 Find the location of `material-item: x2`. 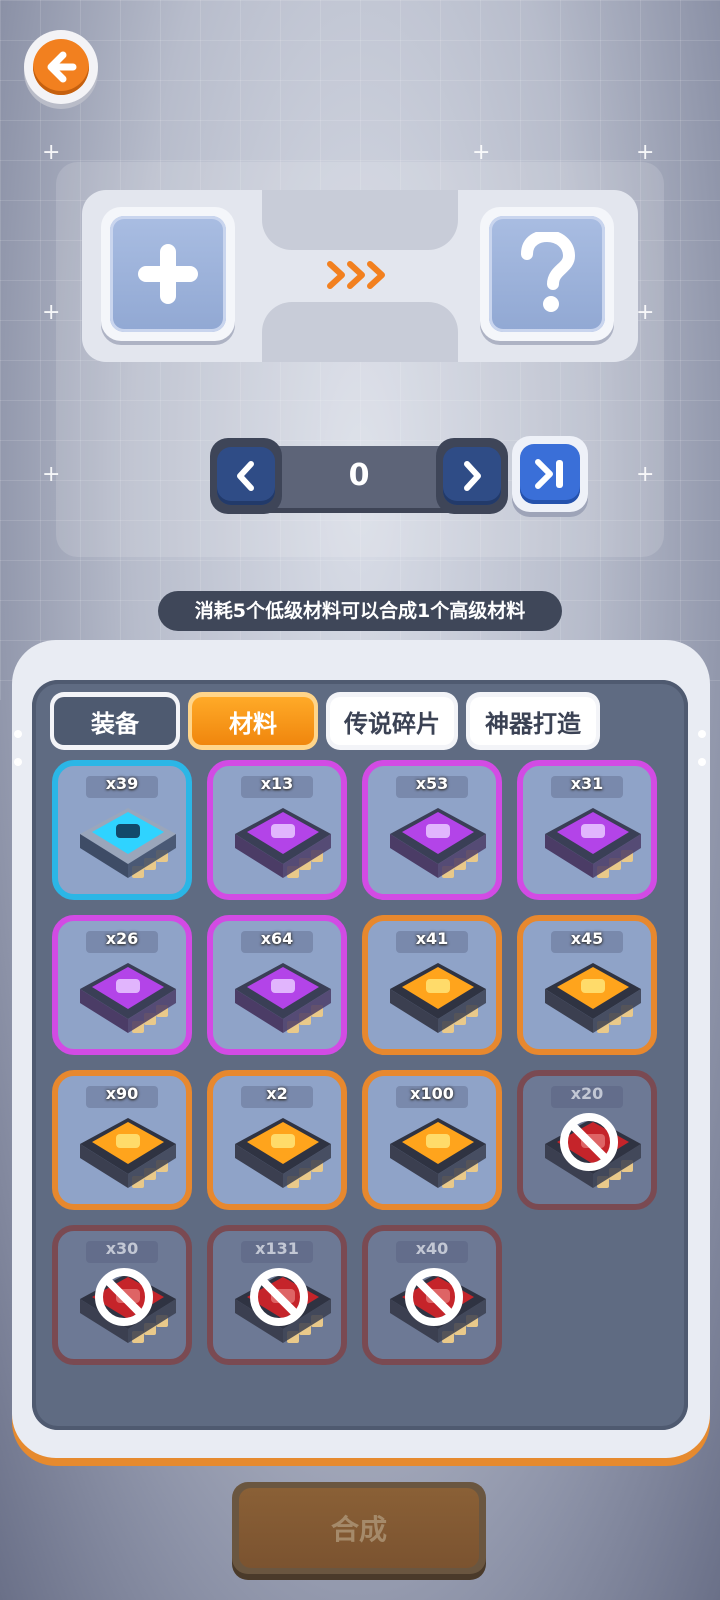

material-item: x2 is located at coordinates (277, 1140).